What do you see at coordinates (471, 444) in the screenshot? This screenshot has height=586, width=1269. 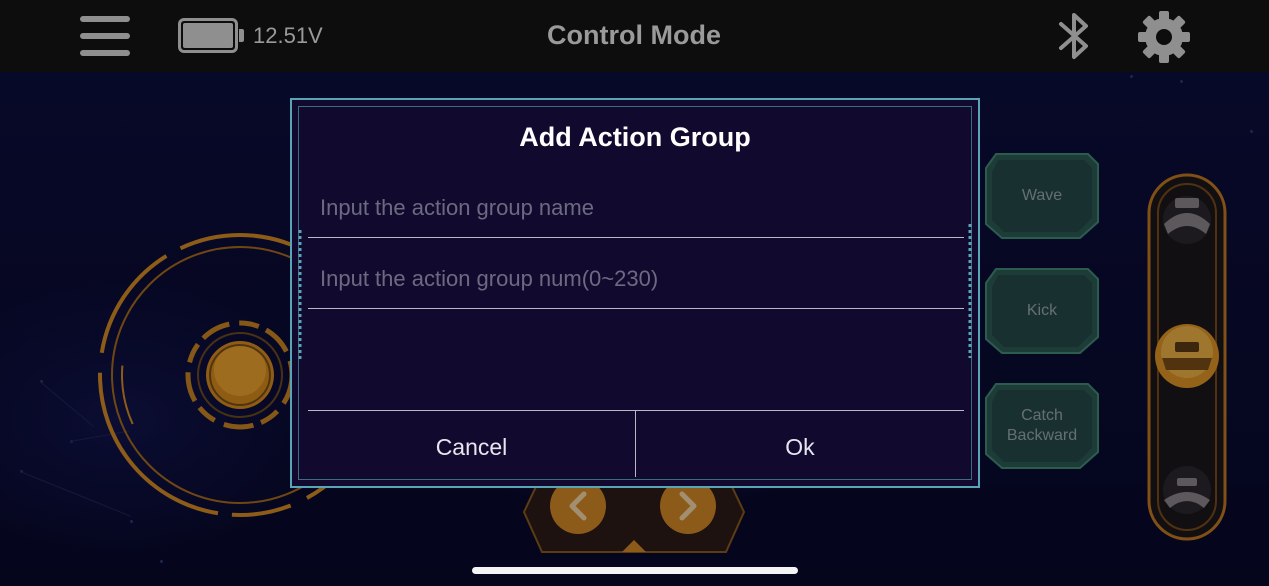 I see `cancel-button: Cancel` at bounding box center [471, 444].